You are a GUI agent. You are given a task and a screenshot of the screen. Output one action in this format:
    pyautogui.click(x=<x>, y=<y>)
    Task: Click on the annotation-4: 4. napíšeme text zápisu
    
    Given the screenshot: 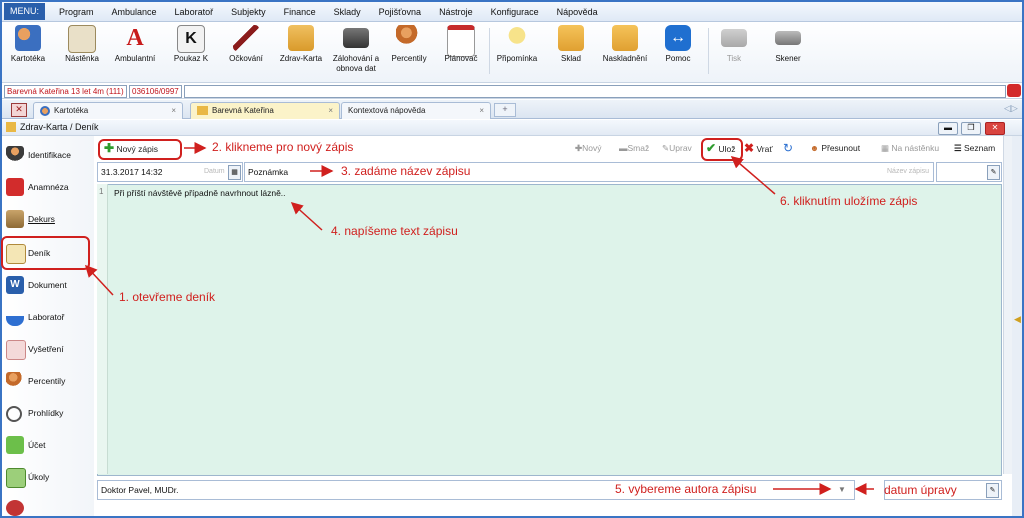 What is the action you would take?
    pyautogui.click(x=394, y=231)
    